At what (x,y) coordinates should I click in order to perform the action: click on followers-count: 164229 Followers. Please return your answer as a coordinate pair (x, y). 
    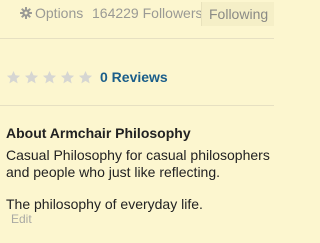
    Looking at the image, I should click on (147, 13).